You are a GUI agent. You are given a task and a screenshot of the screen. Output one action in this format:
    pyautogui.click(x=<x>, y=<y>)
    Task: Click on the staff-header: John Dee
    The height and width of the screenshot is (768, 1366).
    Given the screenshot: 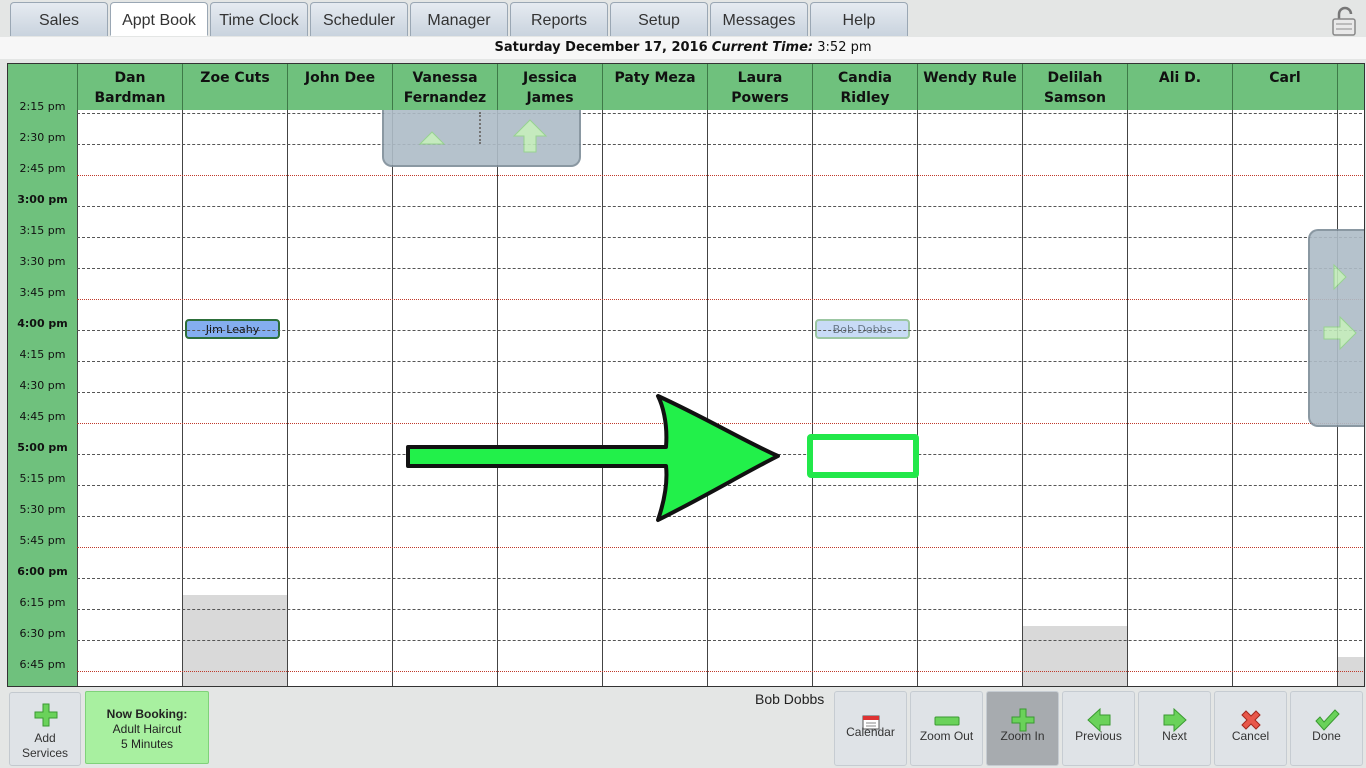 What is the action you would take?
    pyautogui.click(x=339, y=87)
    